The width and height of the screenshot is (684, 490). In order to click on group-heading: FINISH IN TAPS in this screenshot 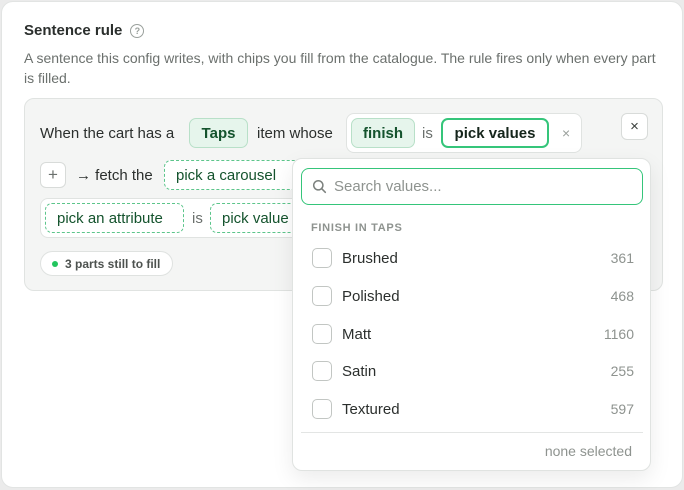, I will do `click(357, 228)`.